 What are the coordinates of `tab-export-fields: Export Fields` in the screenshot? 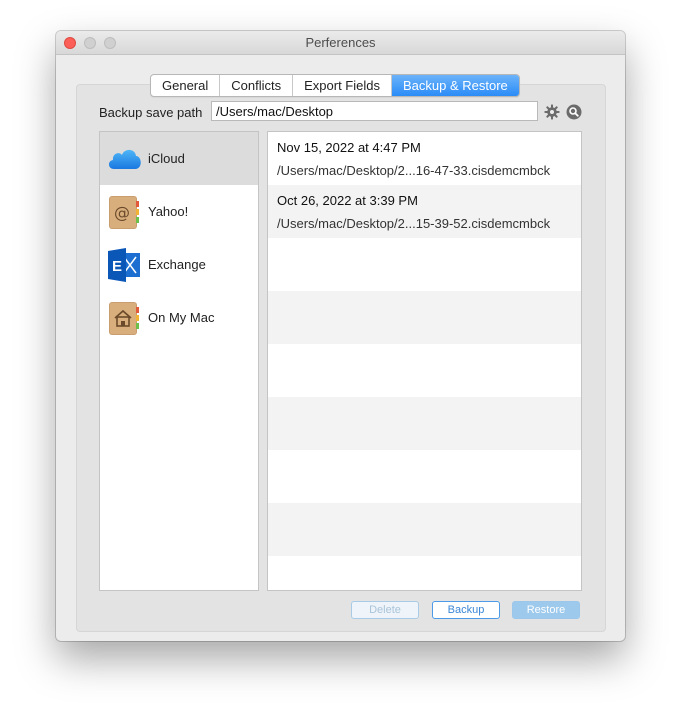 It's located at (342, 85).